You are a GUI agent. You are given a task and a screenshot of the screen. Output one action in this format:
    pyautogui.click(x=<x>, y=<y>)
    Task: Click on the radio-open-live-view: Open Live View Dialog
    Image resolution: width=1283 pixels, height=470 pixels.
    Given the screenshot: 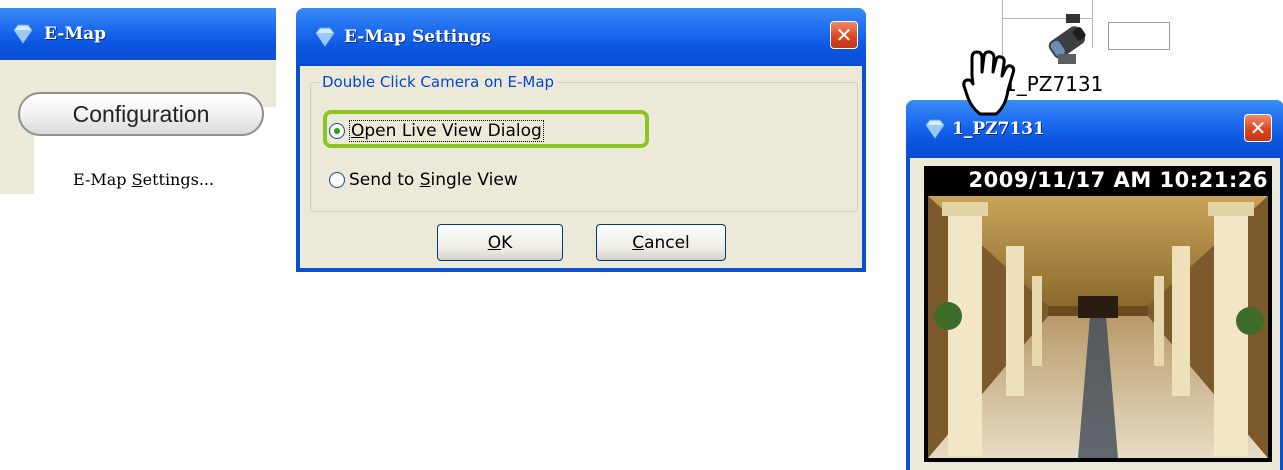 What is the action you would take?
    pyautogui.click(x=436, y=131)
    